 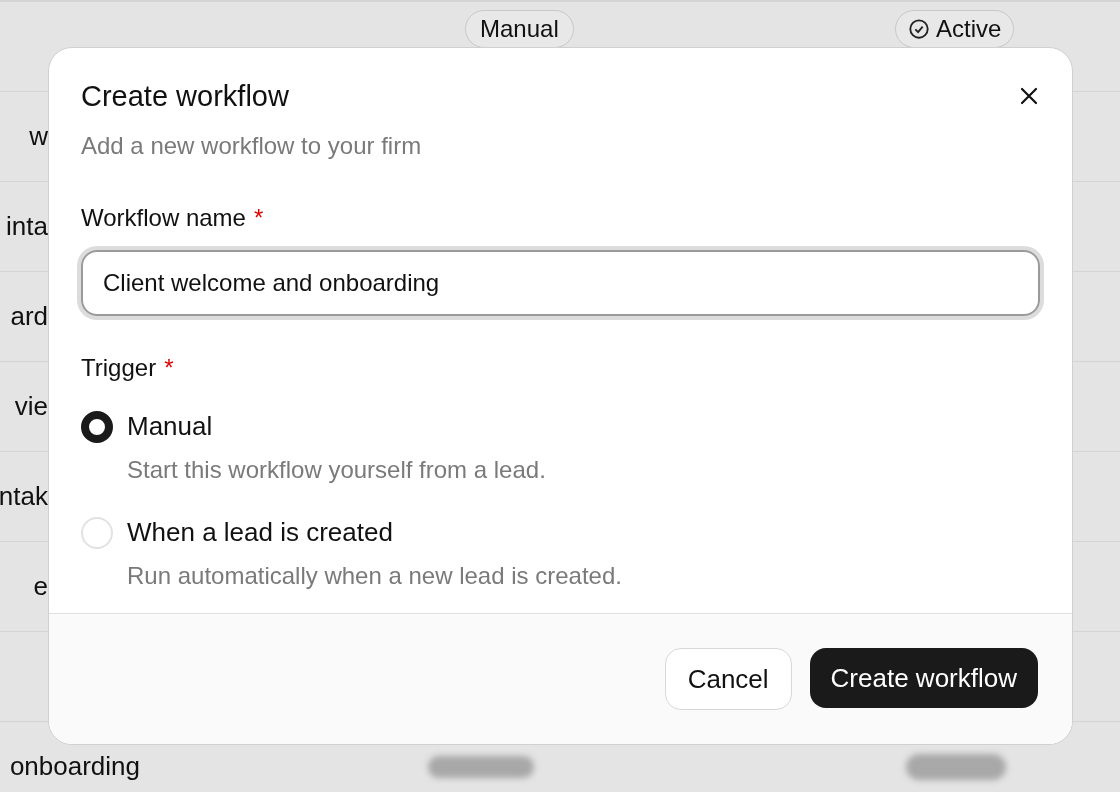 What do you see at coordinates (955, 29) in the screenshot?
I see `status-badge: Active` at bounding box center [955, 29].